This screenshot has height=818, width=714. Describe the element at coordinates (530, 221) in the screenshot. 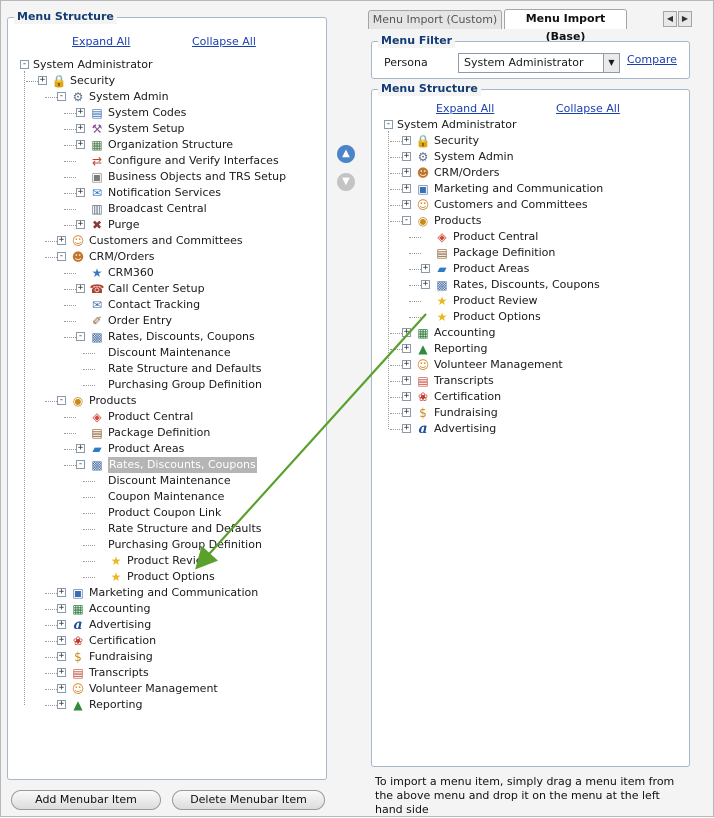

I see `right-tree-item: - ◉ Products` at that location.